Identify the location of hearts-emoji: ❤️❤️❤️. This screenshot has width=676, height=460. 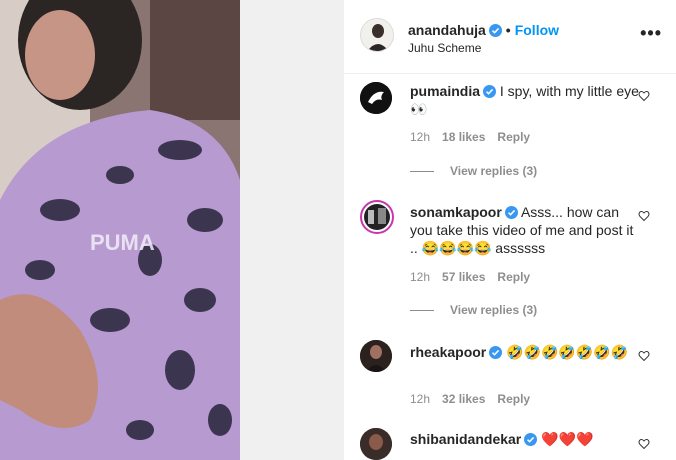
(567, 439).